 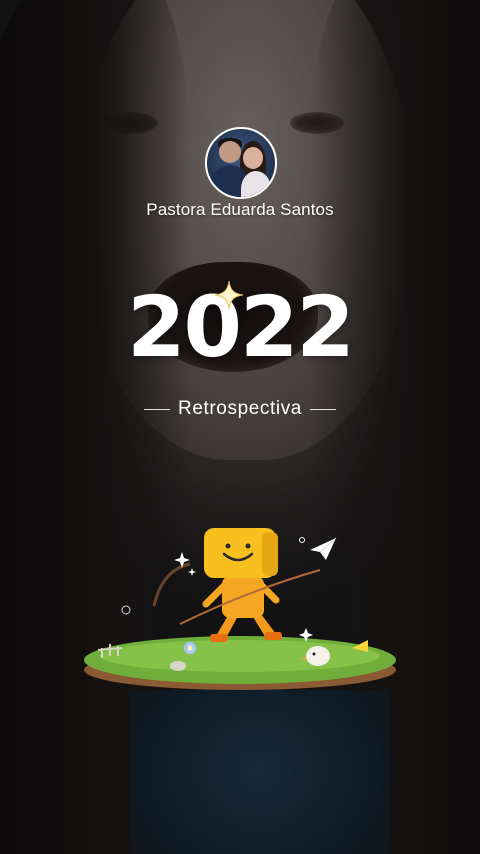 What do you see at coordinates (270, 554) in the screenshot?
I see `mascot-head-side` at bounding box center [270, 554].